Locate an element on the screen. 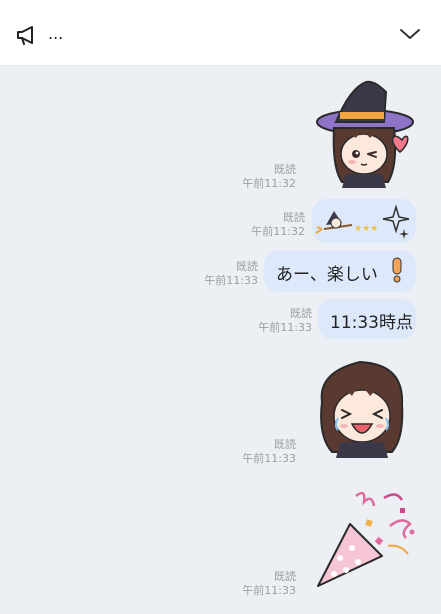  exclamation-emoji is located at coordinates (397, 270).